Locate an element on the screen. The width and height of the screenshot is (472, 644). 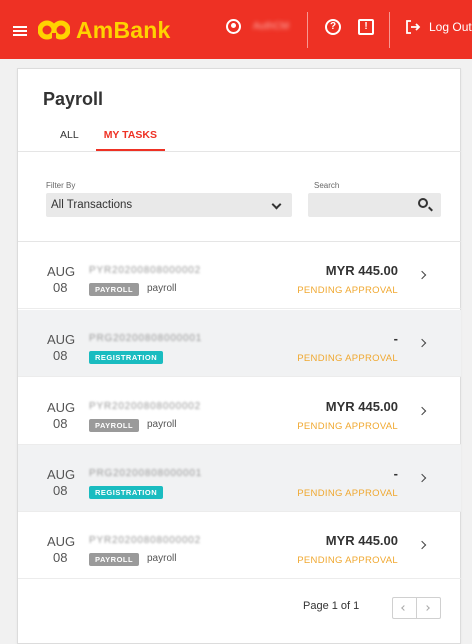
brand-logo: AmBank is located at coordinates (104, 30).